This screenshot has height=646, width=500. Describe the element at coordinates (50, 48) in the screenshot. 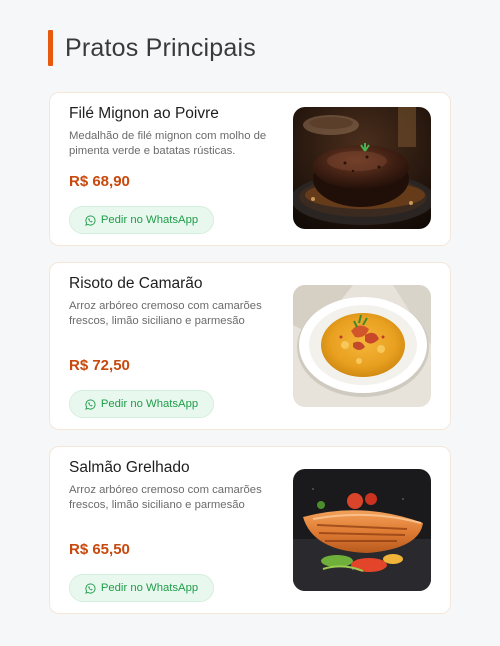

I see `accent-bar` at that location.